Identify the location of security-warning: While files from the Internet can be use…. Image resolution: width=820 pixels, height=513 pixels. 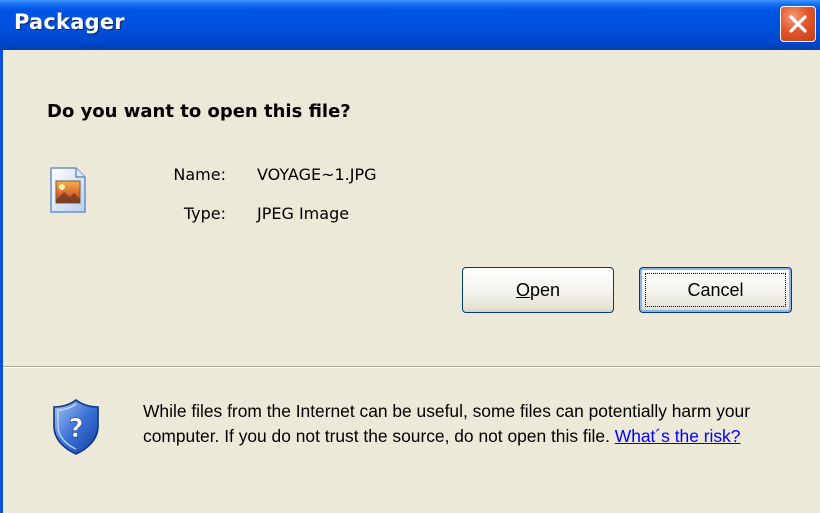
(475, 424).